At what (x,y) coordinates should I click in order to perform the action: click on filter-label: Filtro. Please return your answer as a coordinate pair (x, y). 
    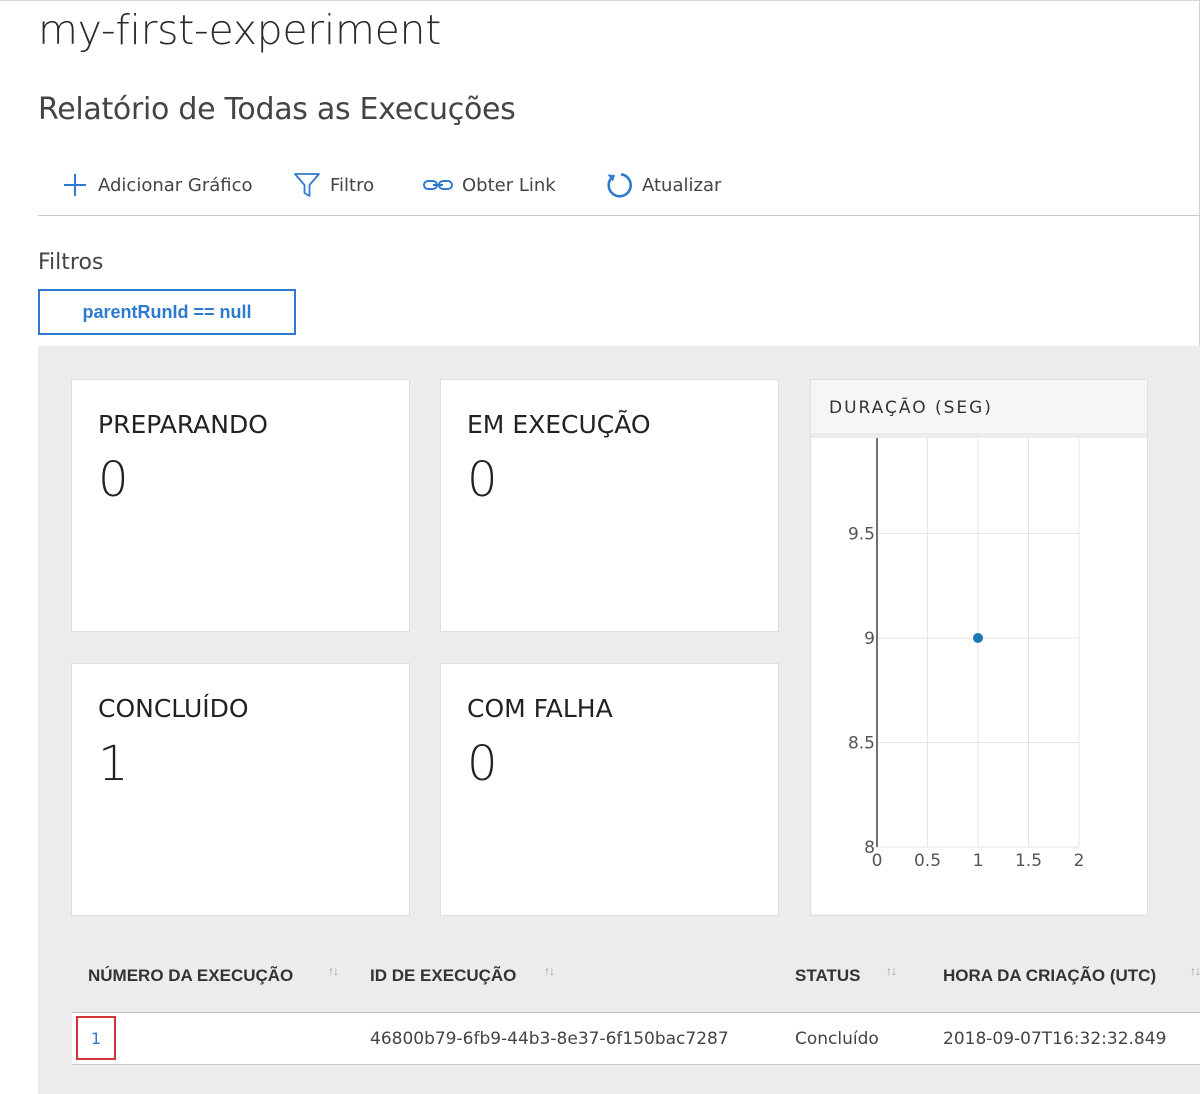
    Looking at the image, I should click on (352, 185).